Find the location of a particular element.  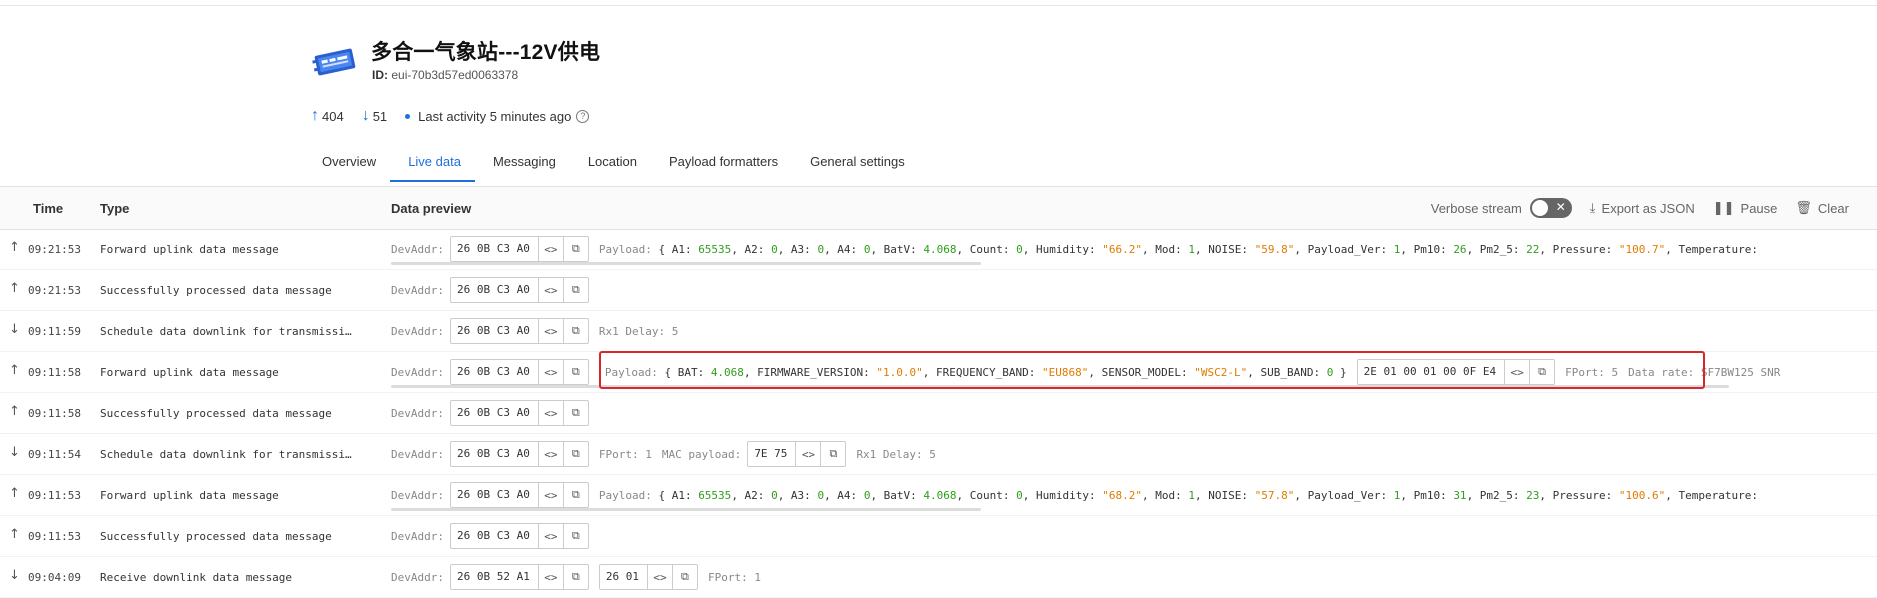

row-time: 09:21:53 is located at coordinates (54, 290).